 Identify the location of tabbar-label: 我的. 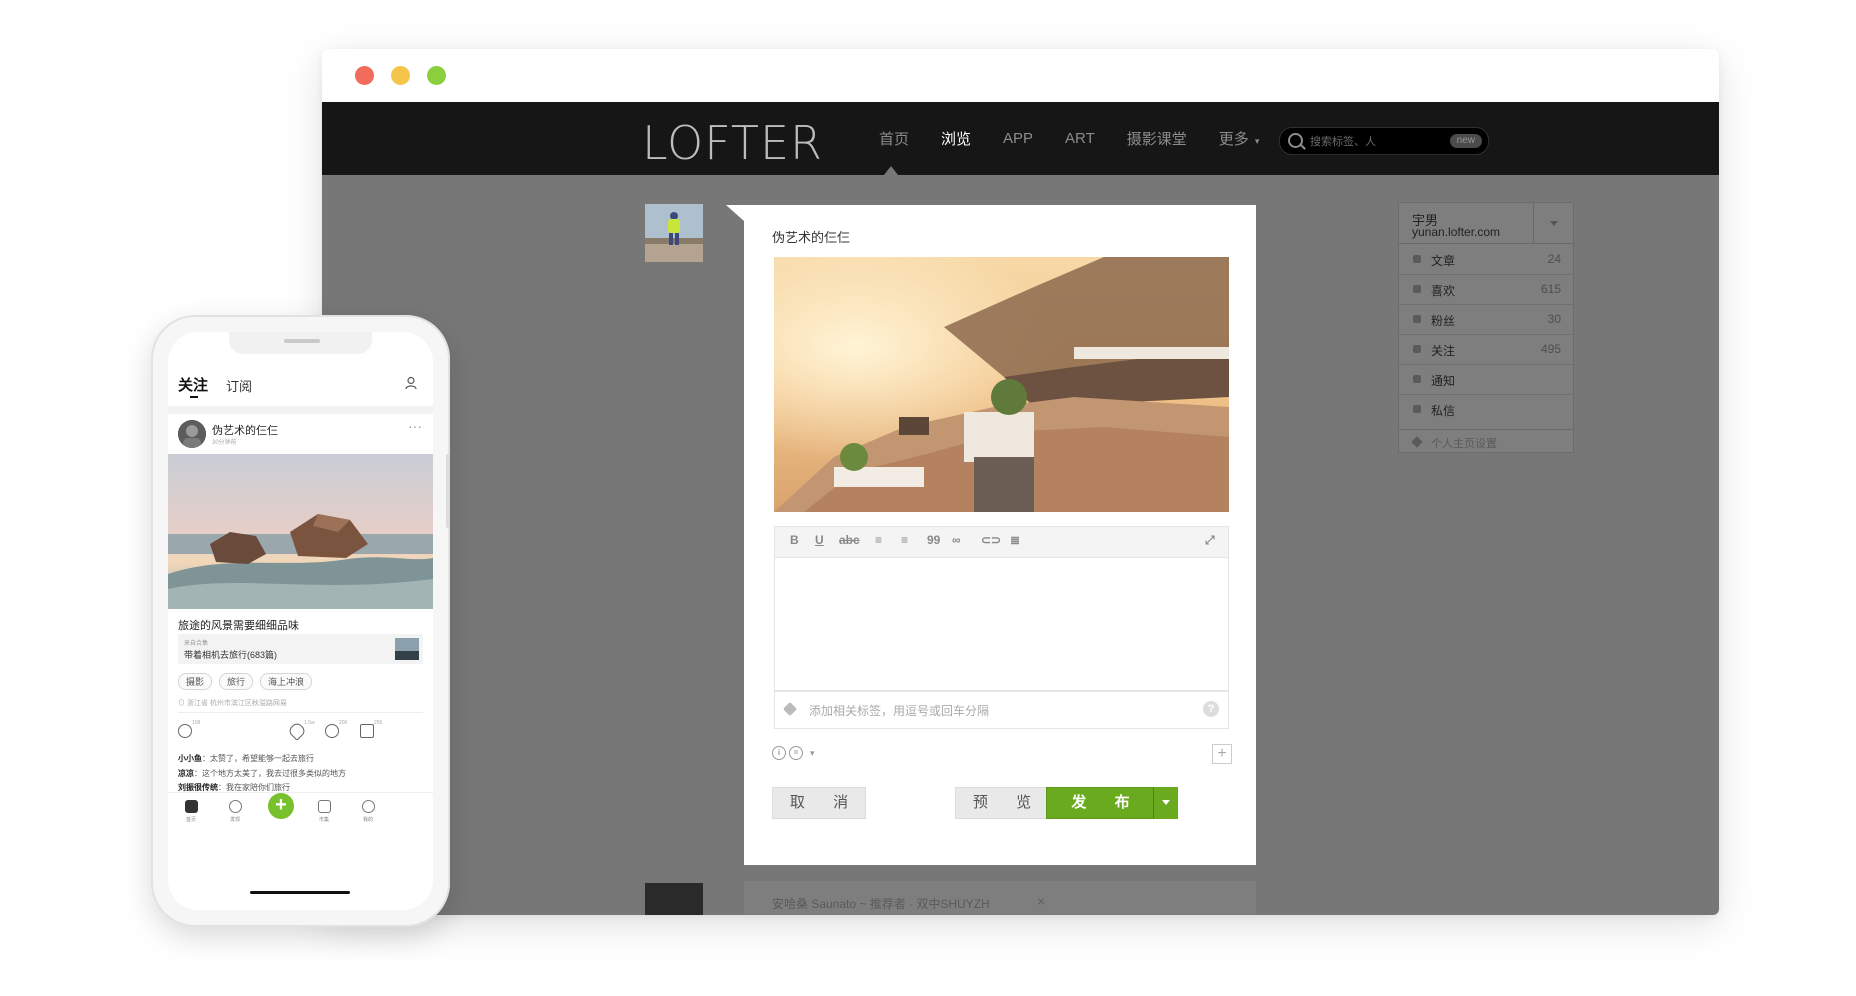
(367, 820).